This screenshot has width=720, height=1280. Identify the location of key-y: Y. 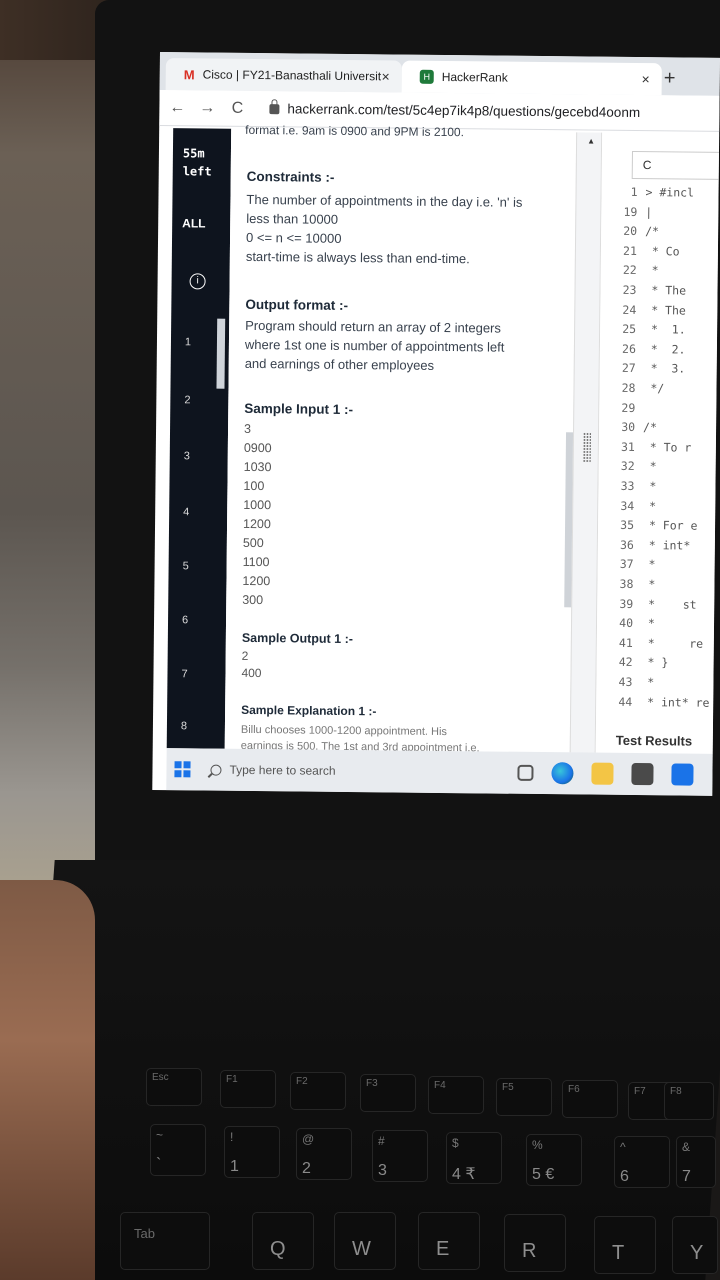
(695, 1245).